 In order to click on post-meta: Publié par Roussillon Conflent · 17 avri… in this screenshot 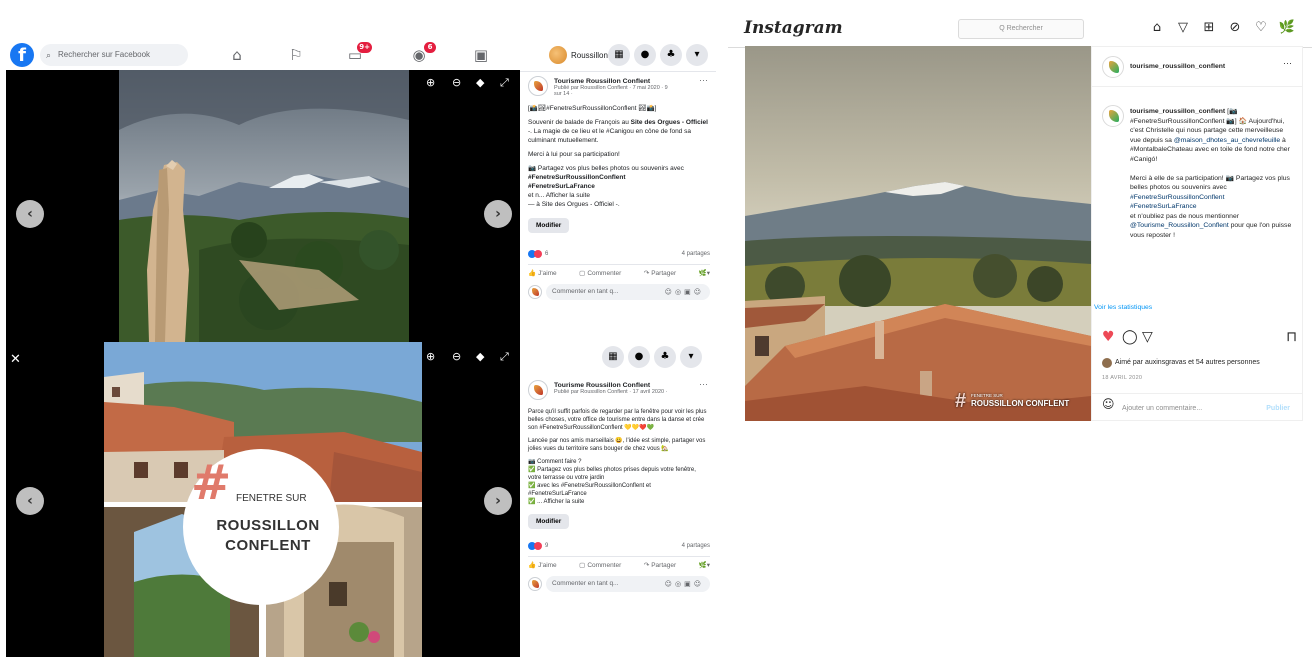, I will do `click(611, 392)`.